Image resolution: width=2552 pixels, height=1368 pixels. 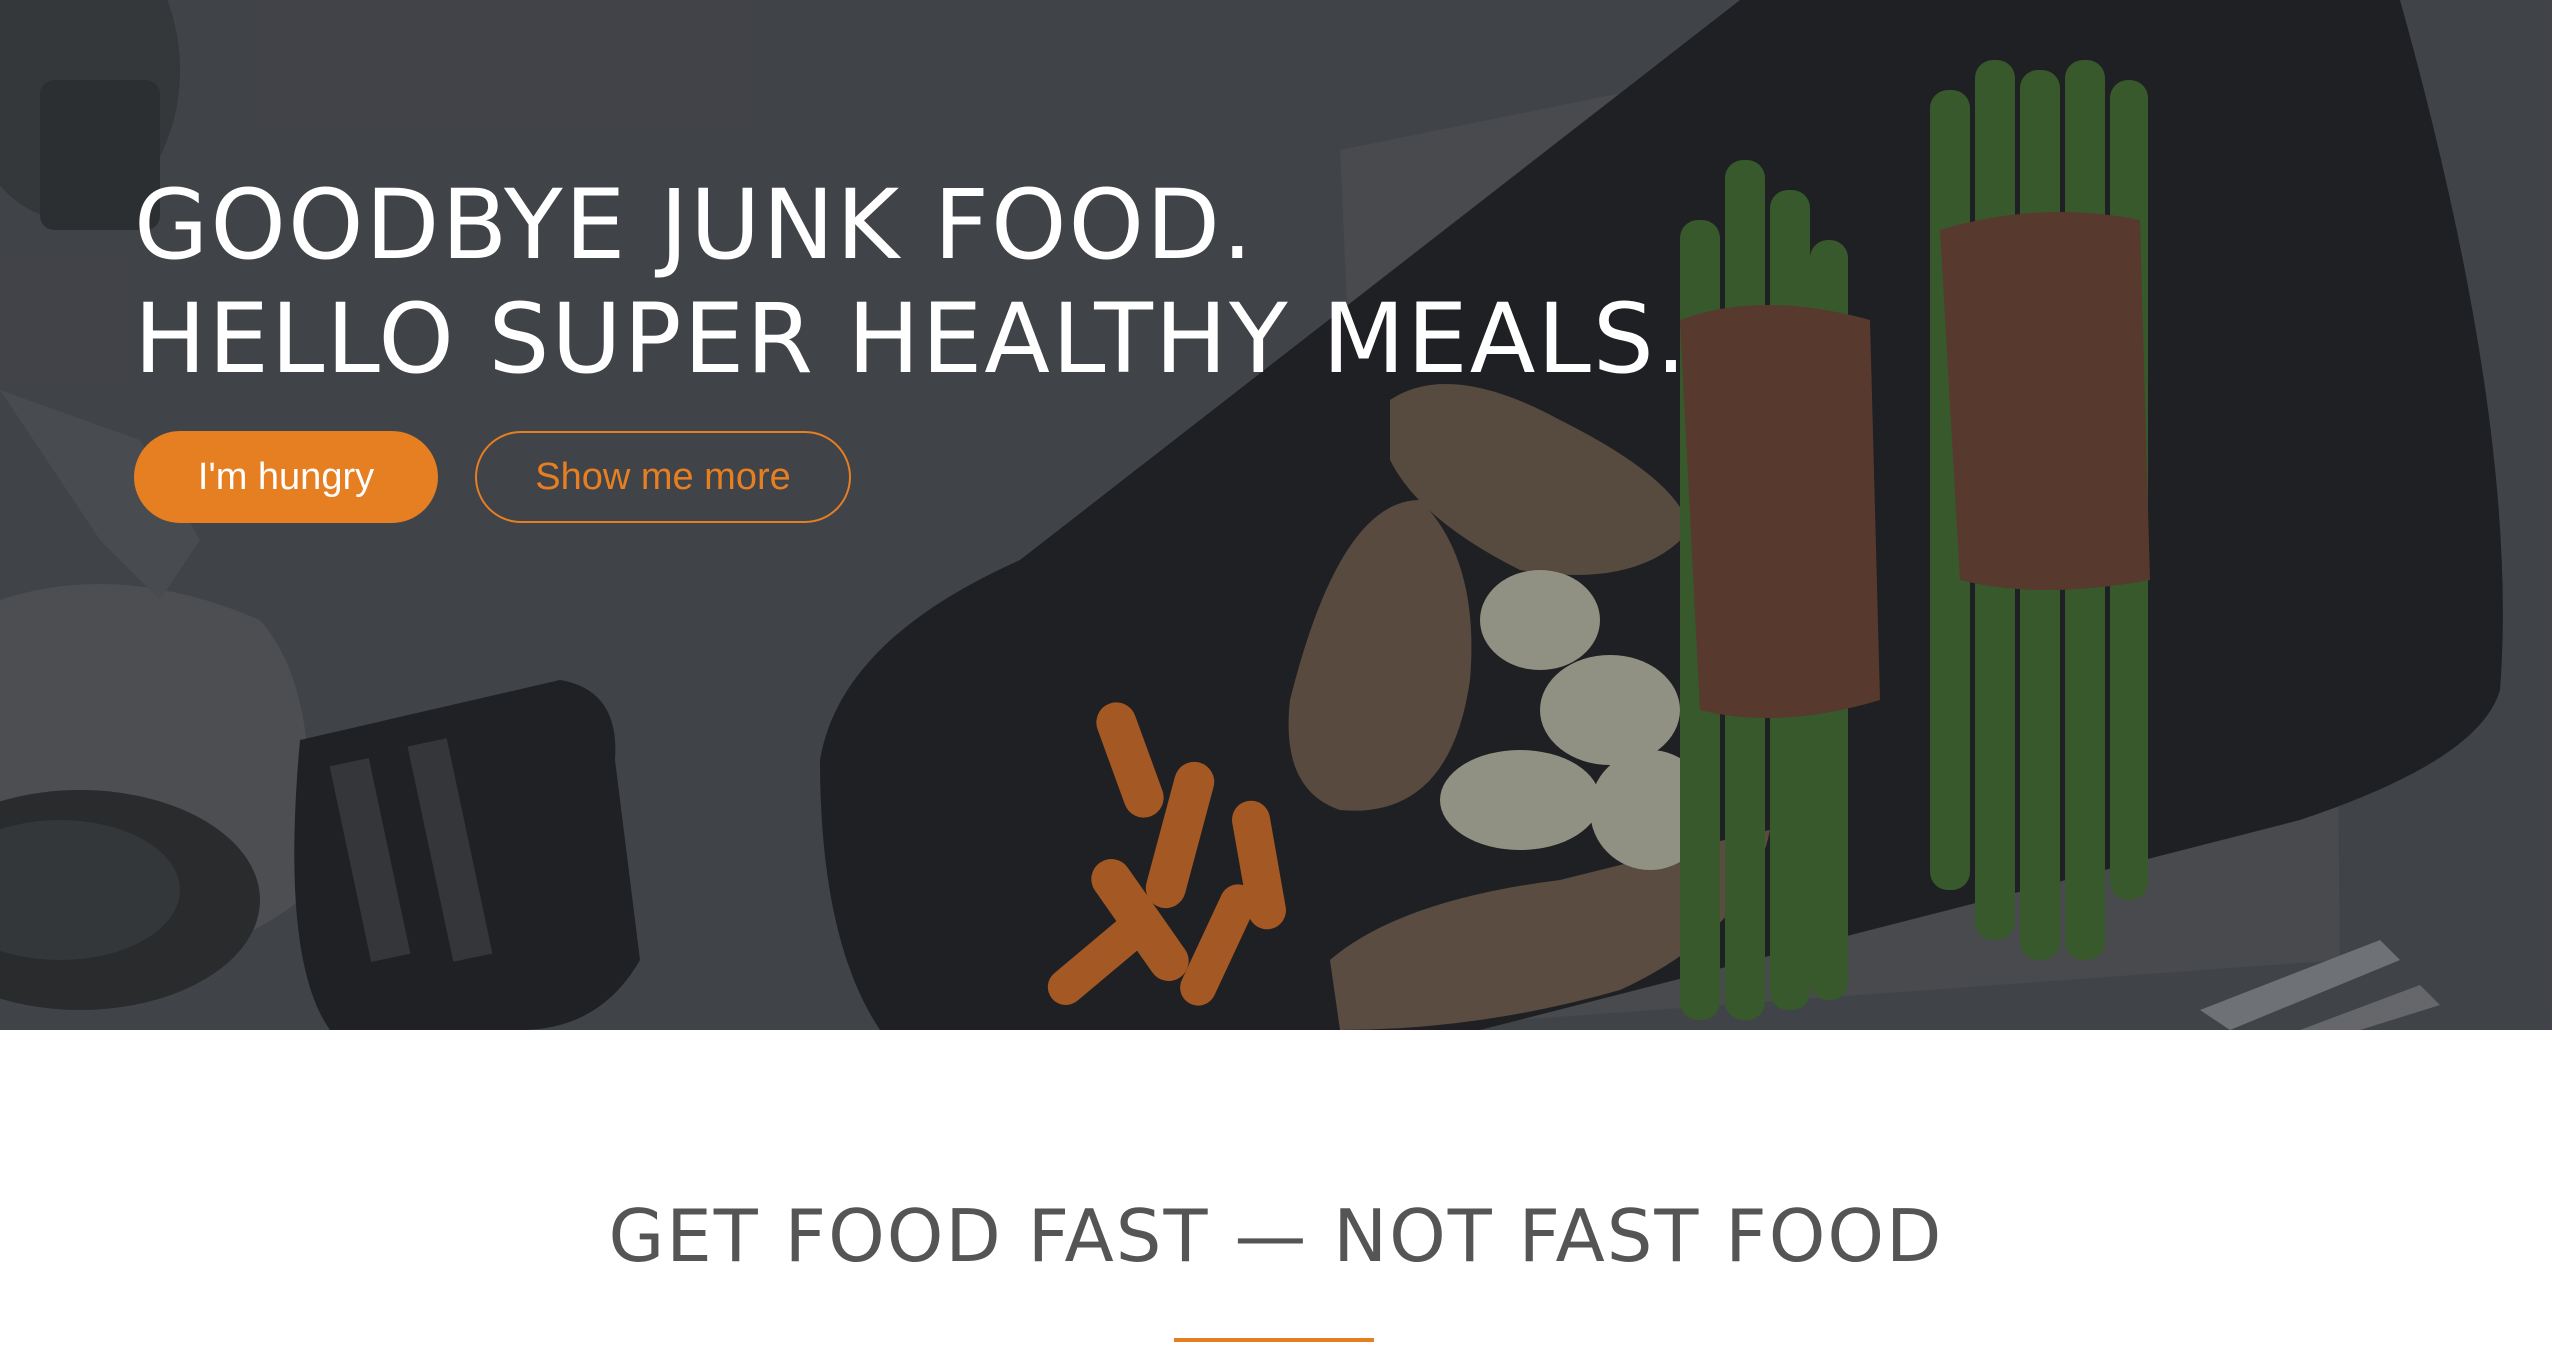 What do you see at coordinates (1274, 1340) in the screenshot?
I see `section-divider` at bounding box center [1274, 1340].